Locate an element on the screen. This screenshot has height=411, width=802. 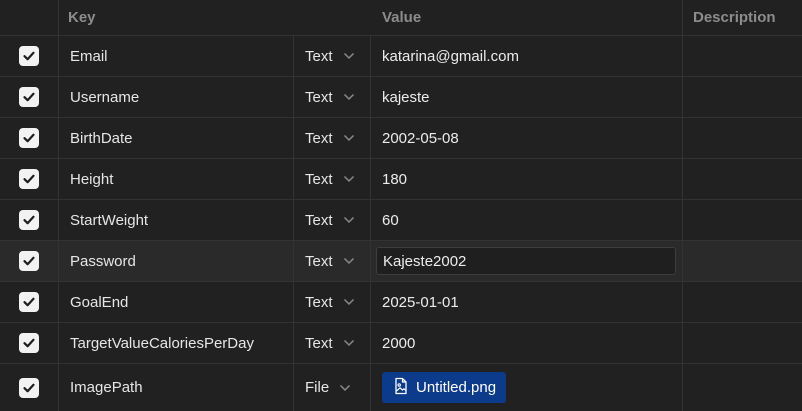
table-row: Email Text katarina@gmail.com is located at coordinates (401, 56).